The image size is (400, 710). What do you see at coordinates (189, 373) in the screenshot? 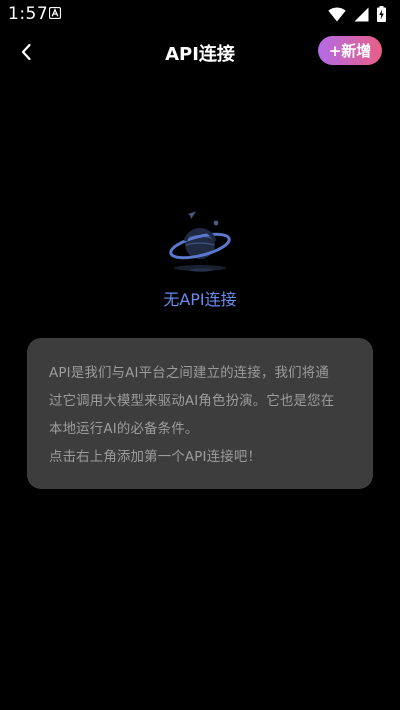
I see `info-line: API是我们与AI平台之间建立的连接，我们将通` at bounding box center [189, 373].